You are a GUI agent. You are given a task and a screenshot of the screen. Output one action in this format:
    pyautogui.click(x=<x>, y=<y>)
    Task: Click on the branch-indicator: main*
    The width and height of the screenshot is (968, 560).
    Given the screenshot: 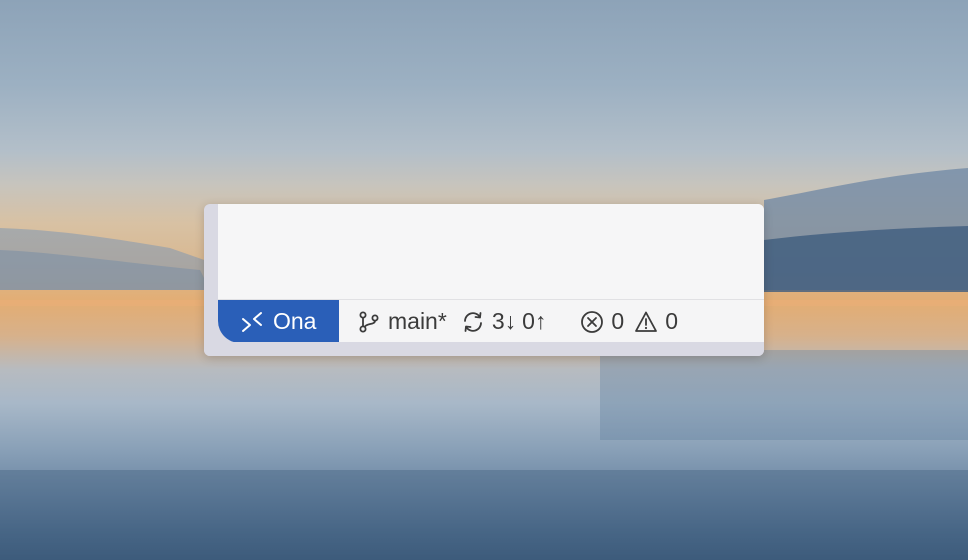 What is the action you would take?
    pyautogui.click(x=402, y=321)
    